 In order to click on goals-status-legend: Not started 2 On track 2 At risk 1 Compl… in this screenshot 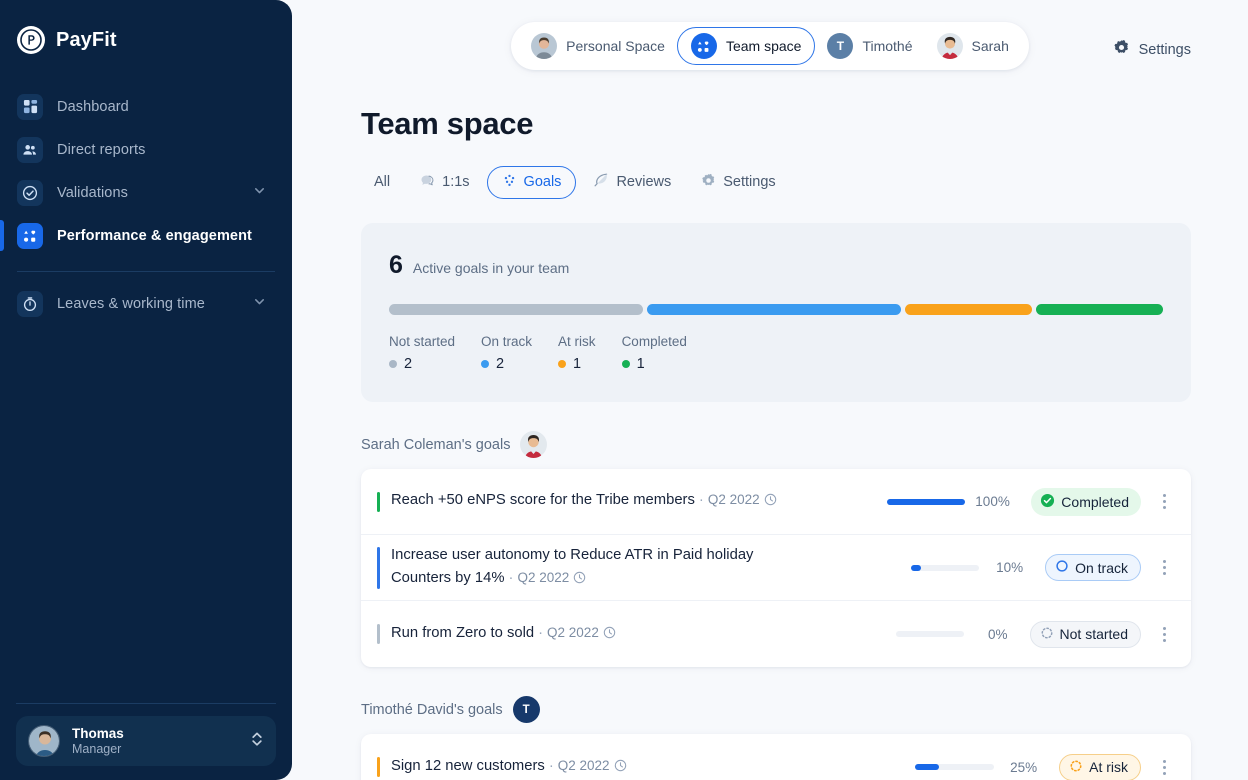, I will do `click(776, 353)`.